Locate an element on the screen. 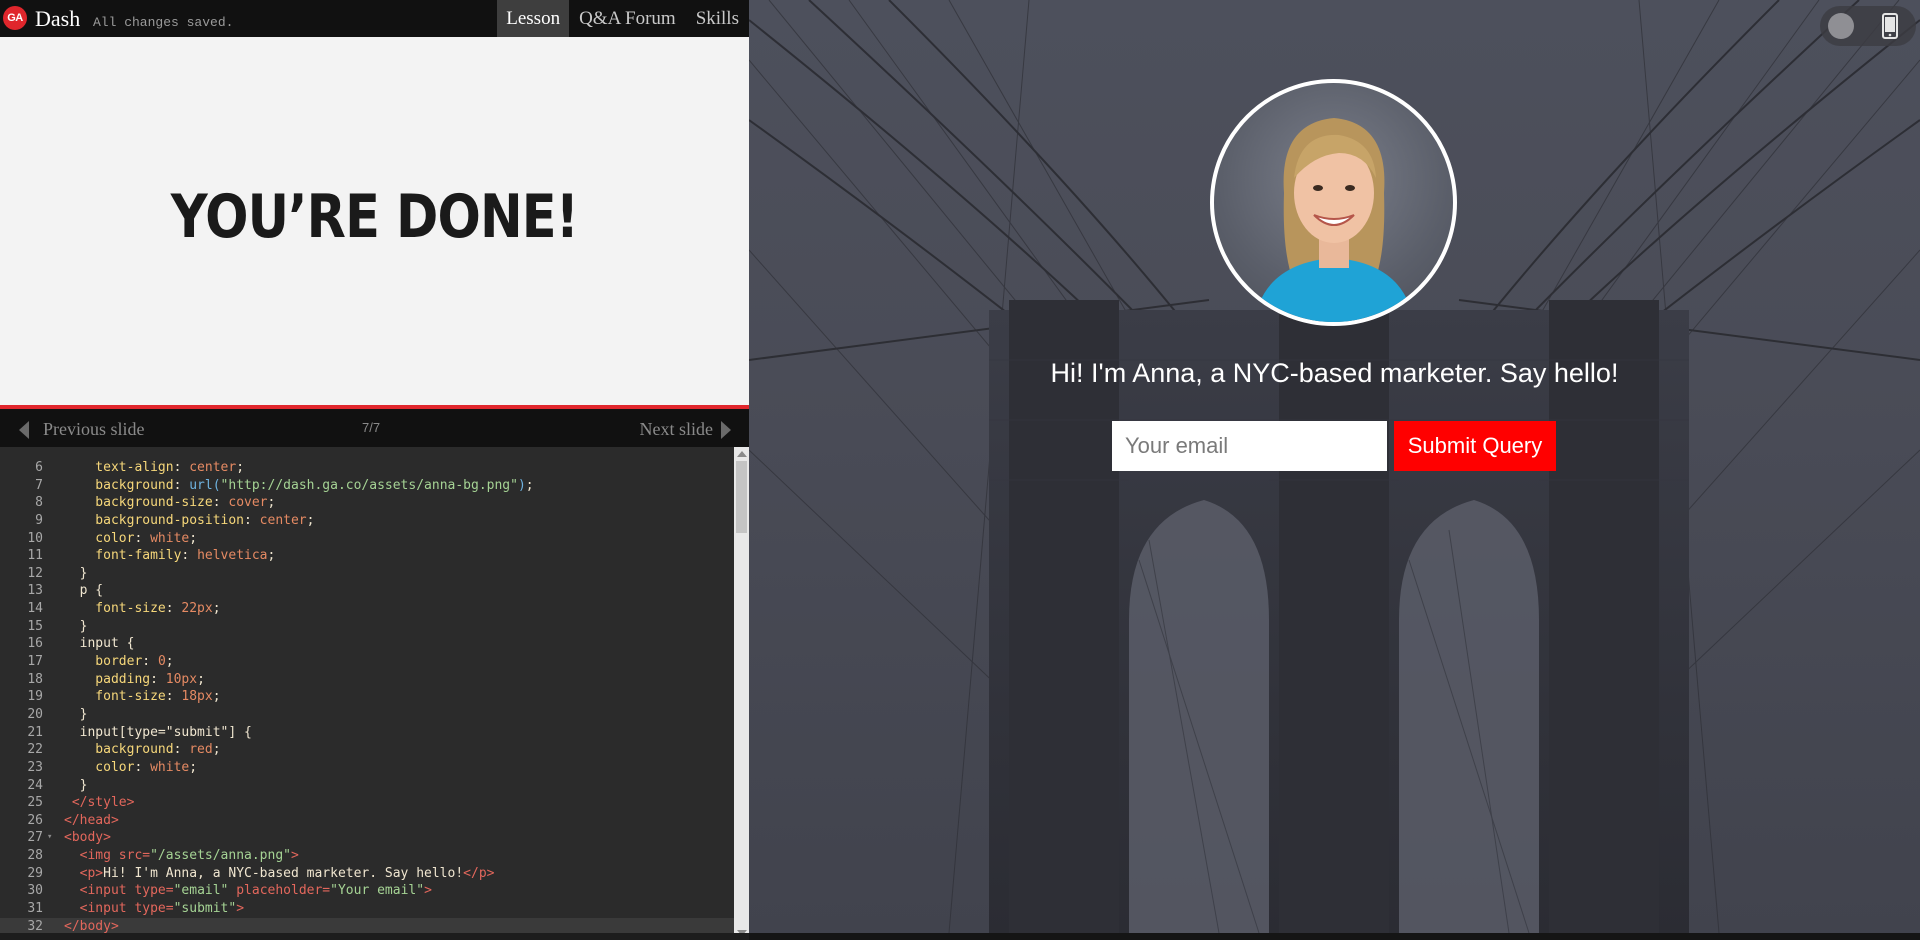 Image resolution: width=1920 pixels, height=940 pixels. code-token: </head> is located at coordinates (91, 820).